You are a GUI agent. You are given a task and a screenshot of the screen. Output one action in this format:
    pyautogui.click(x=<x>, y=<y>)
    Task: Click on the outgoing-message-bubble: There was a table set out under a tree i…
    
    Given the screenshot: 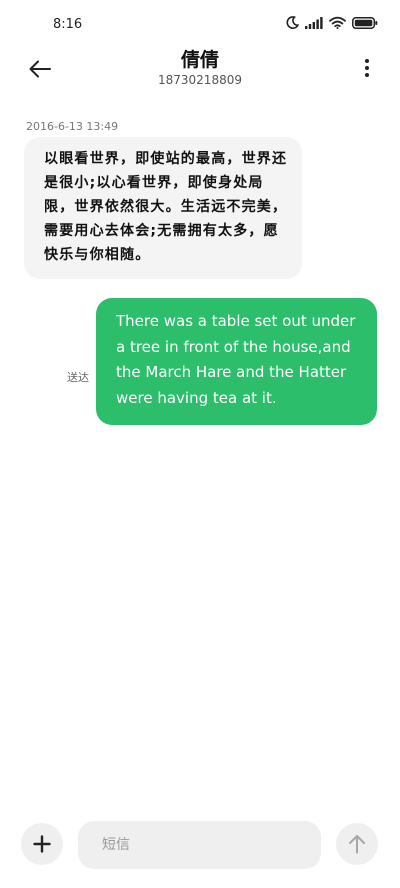 What is the action you would take?
    pyautogui.click(x=236, y=361)
    